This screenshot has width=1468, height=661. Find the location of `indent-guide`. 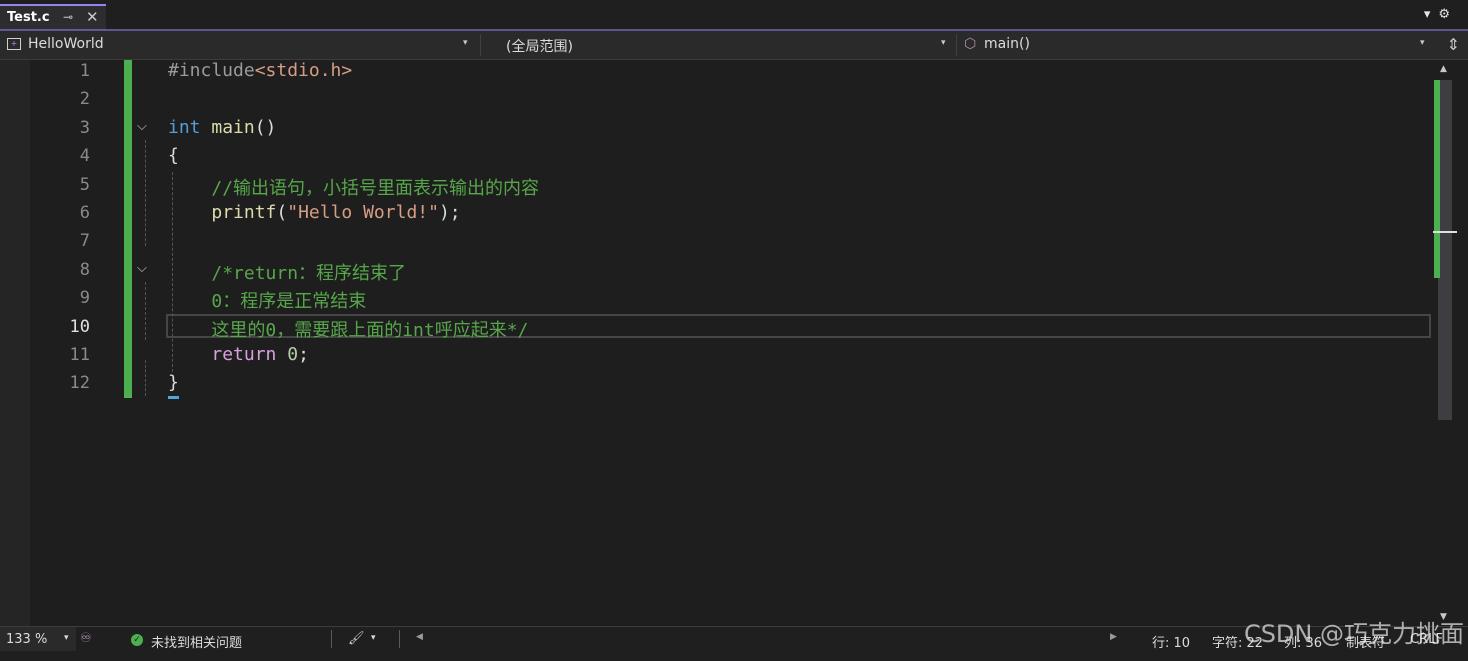

indent-guide is located at coordinates (172, 272).